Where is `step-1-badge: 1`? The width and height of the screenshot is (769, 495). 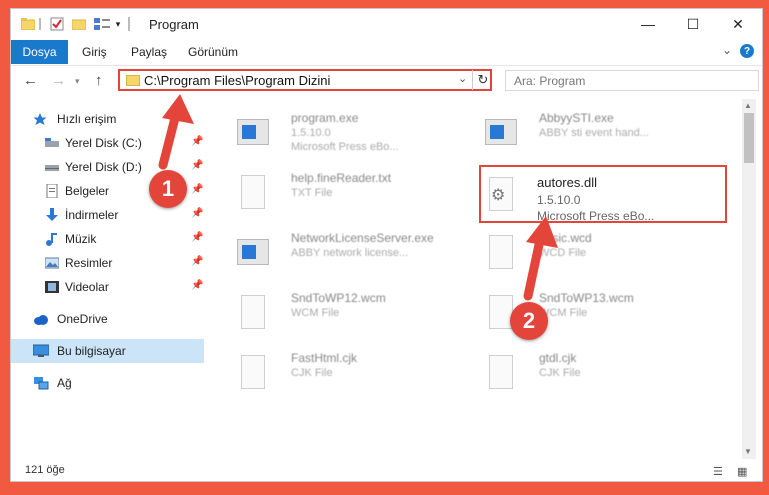
step-1-badge: 1 is located at coordinates (168, 189).